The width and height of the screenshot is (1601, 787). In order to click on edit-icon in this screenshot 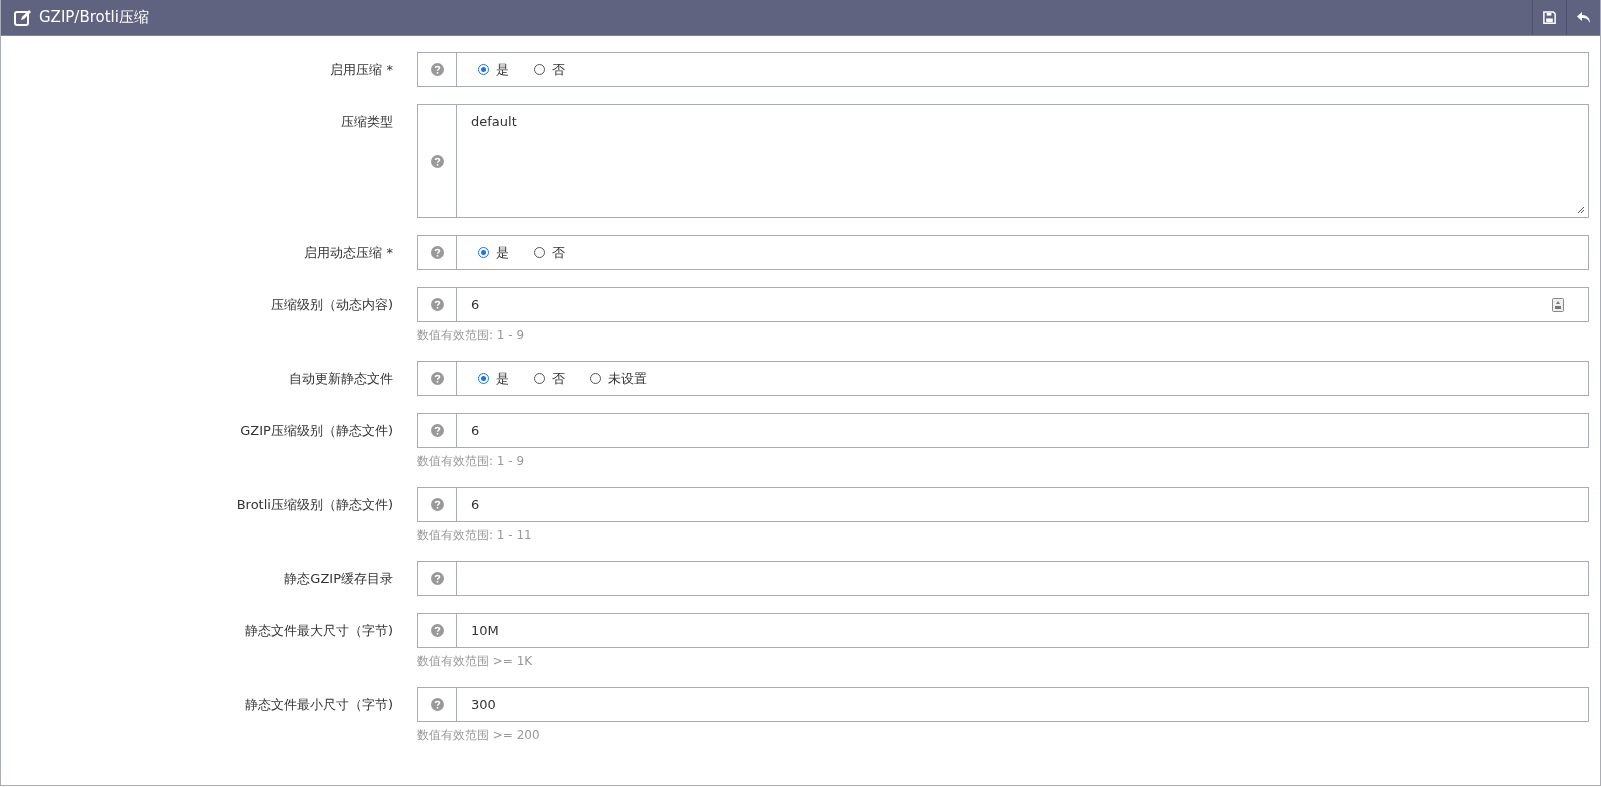, I will do `click(23, 17)`.